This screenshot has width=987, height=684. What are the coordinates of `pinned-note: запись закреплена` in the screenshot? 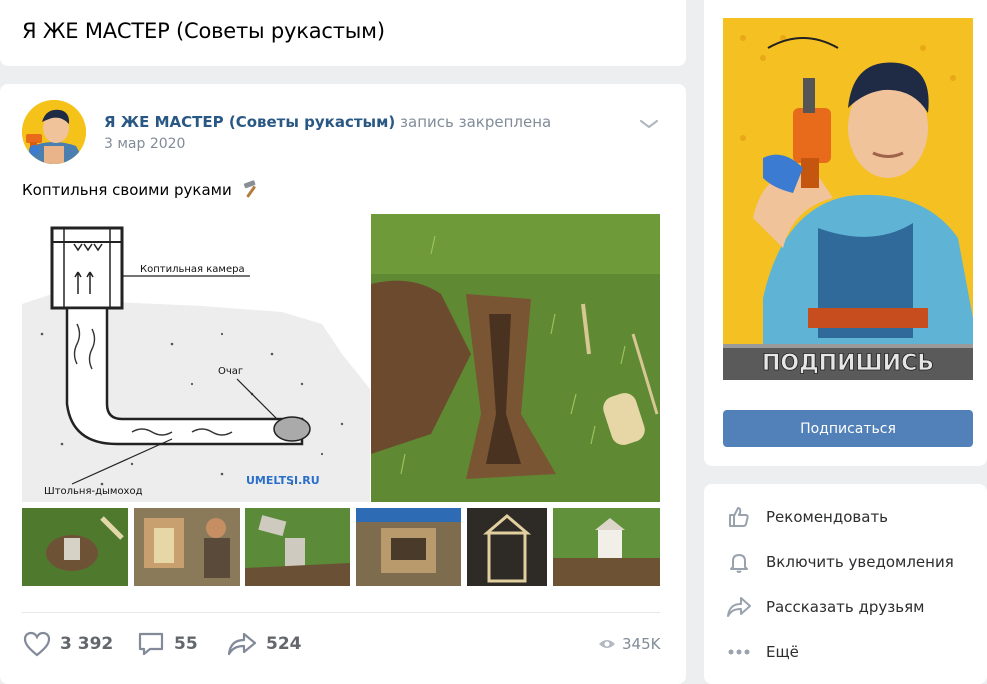 It's located at (476, 122).